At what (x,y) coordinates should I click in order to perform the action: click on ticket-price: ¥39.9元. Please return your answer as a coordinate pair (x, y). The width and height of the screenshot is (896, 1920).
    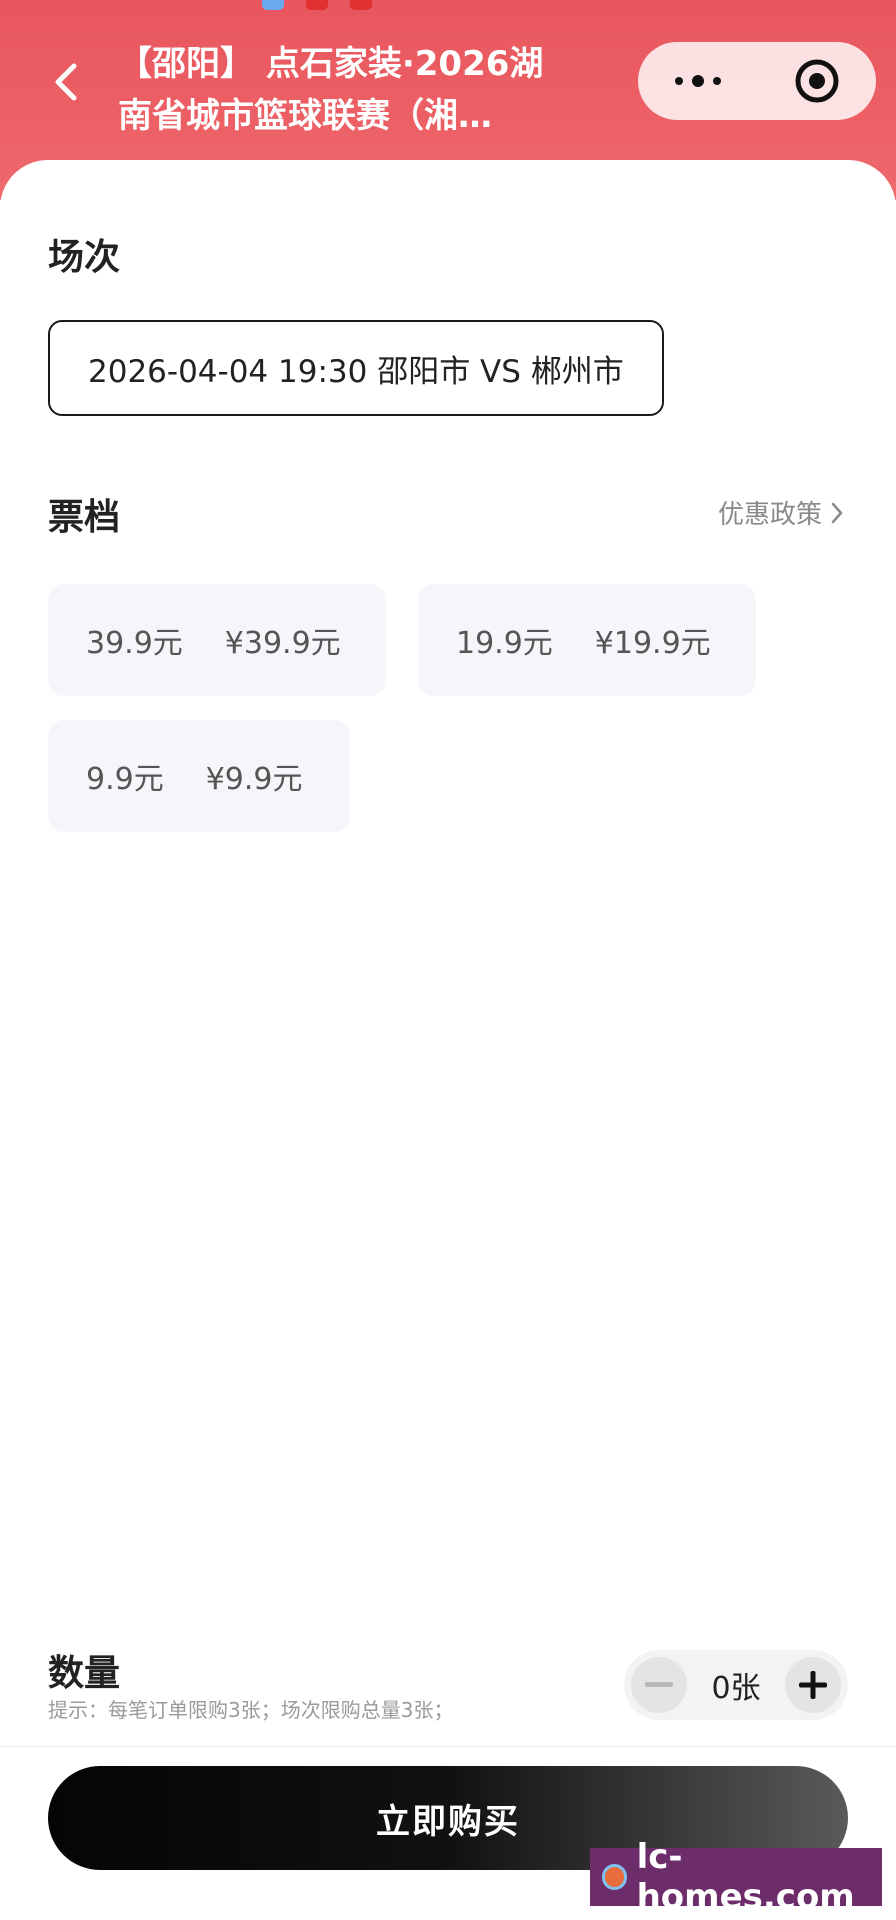
    Looking at the image, I should click on (282, 643).